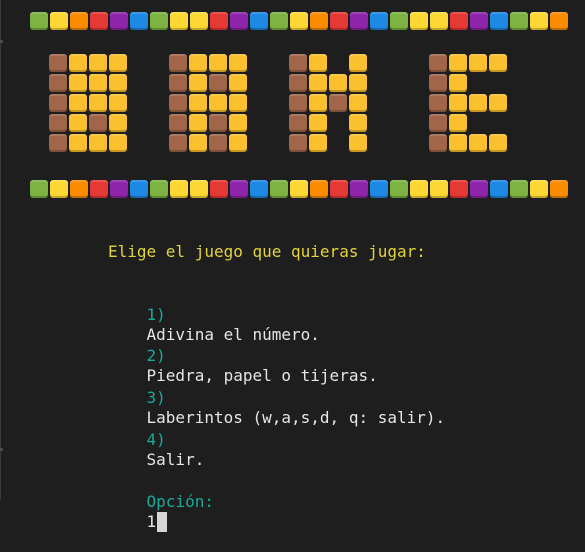 The height and width of the screenshot is (552, 585). I want to click on input-value: 1, so click(152, 521).